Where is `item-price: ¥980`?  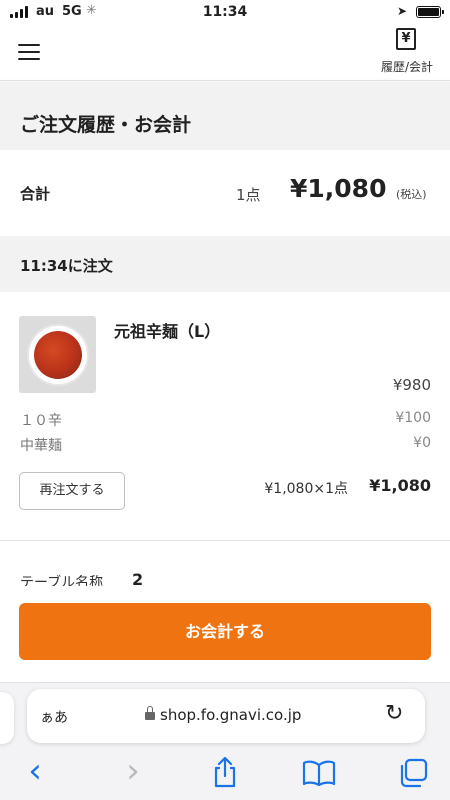
item-price: ¥980 is located at coordinates (411, 385).